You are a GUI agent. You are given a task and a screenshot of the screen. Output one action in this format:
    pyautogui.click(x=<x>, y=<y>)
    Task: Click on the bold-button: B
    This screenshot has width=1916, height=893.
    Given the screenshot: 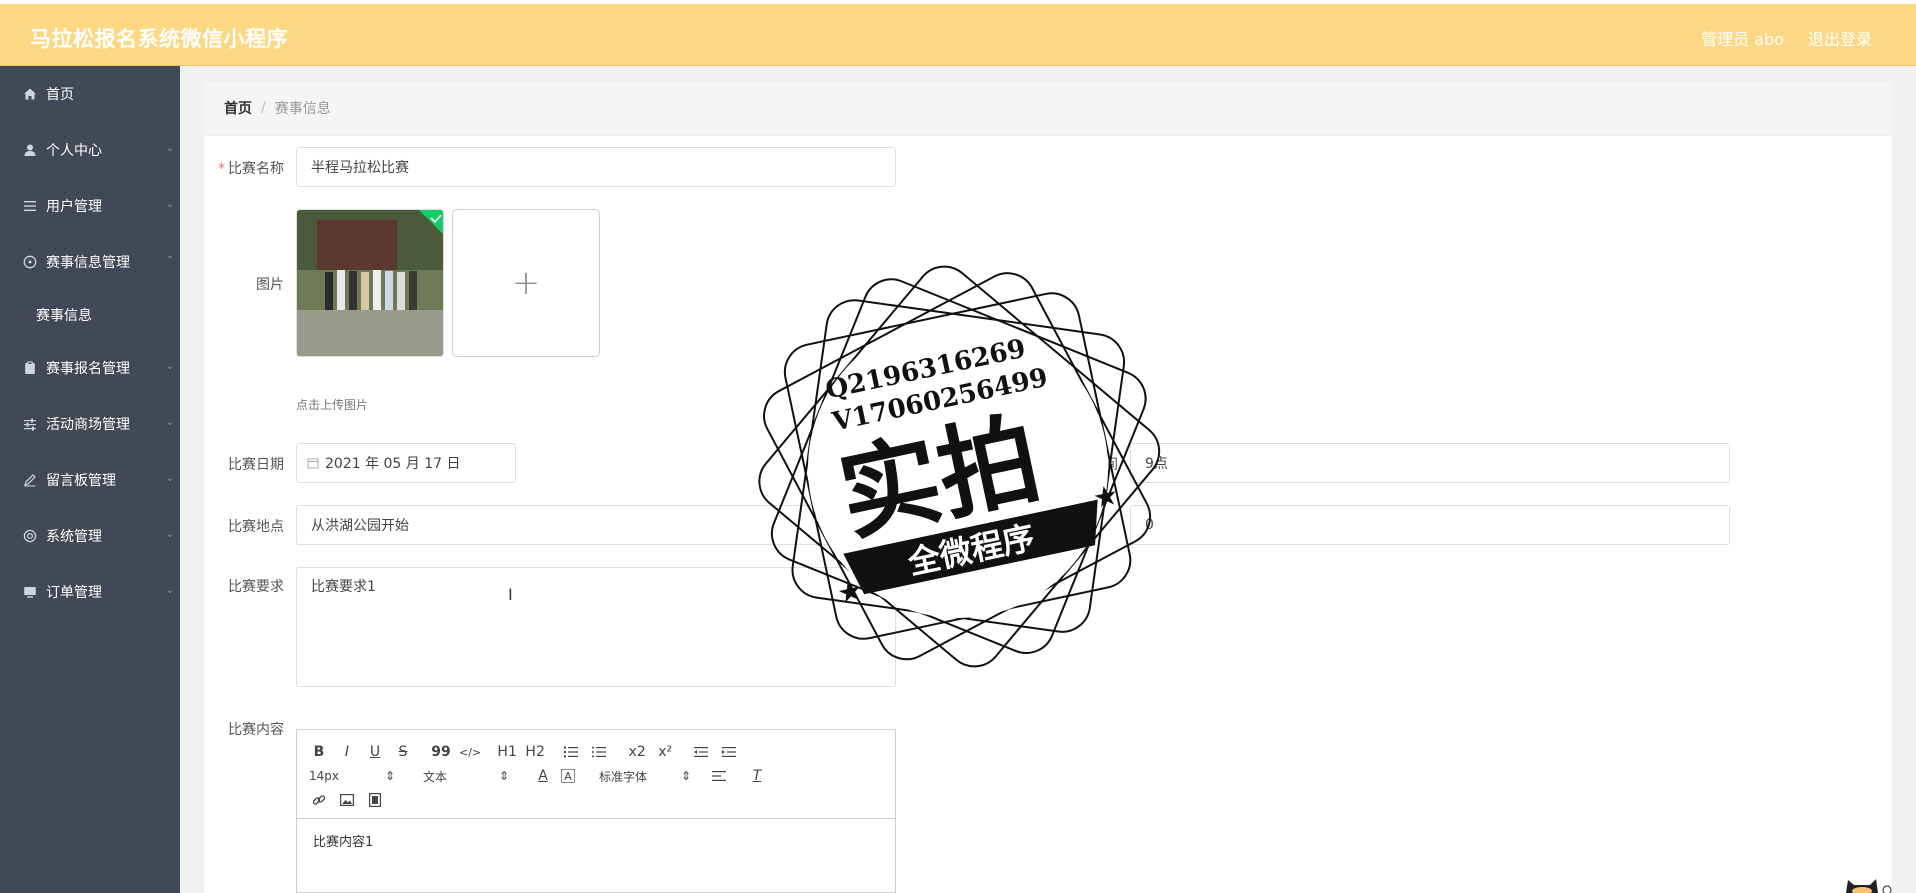 What is the action you would take?
    pyautogui.click(x=319, y=752)
    